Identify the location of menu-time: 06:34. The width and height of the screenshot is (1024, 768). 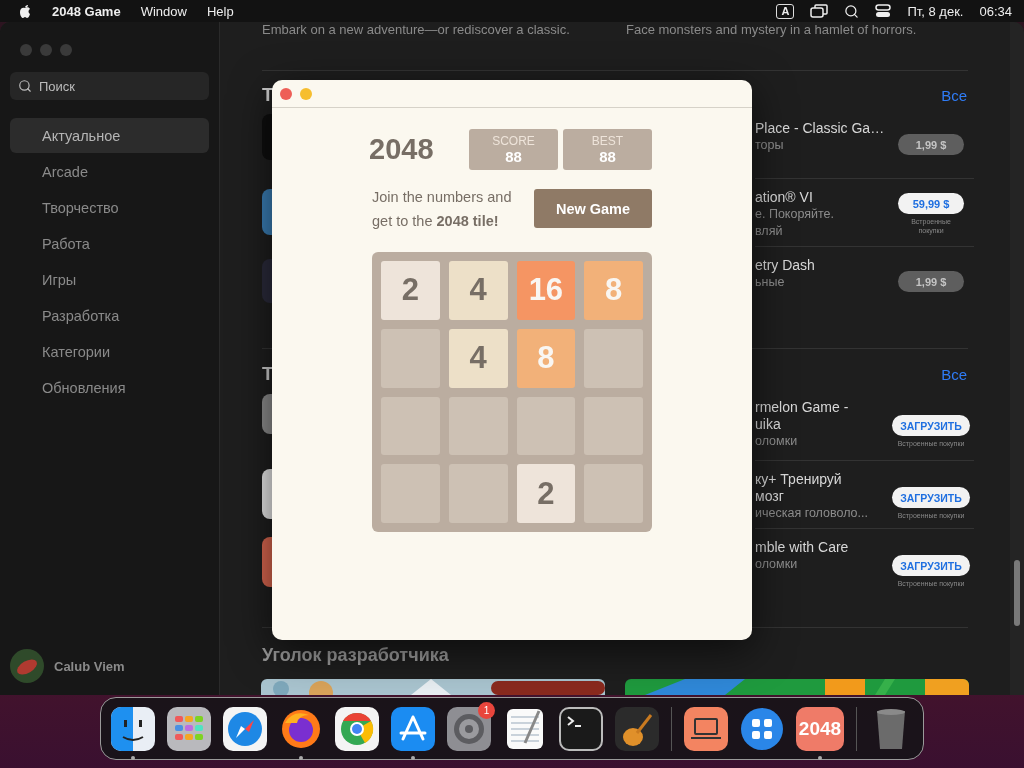
(995, 11).